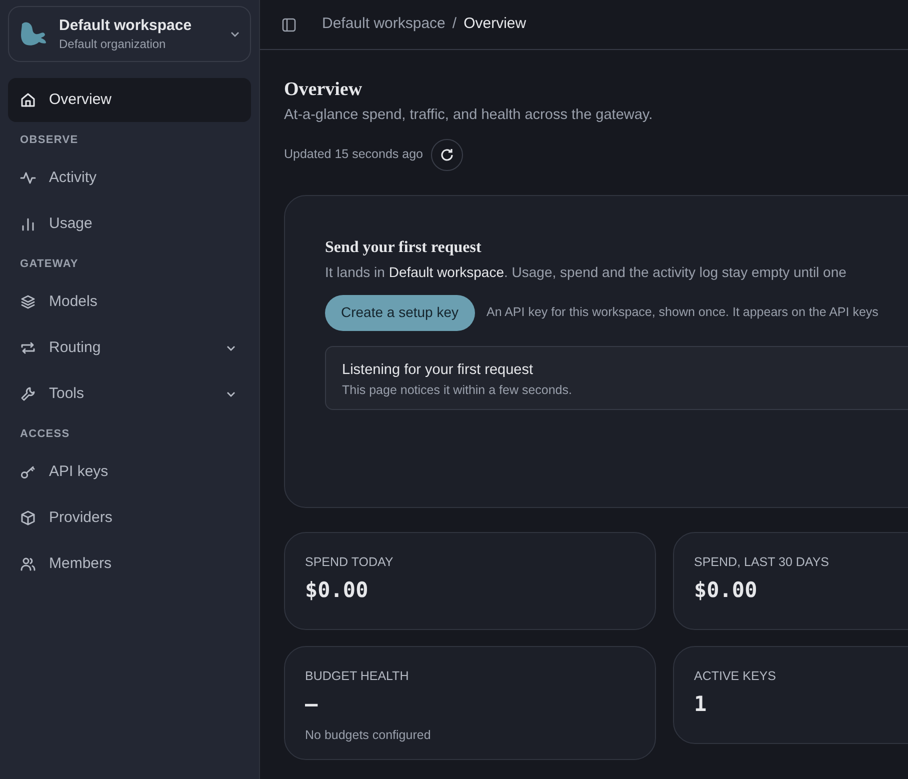 This screenshot has height=779, width=908. Describe the element at coordinates (28, 302) in the screenshot. I see `layers-icon` at that location.